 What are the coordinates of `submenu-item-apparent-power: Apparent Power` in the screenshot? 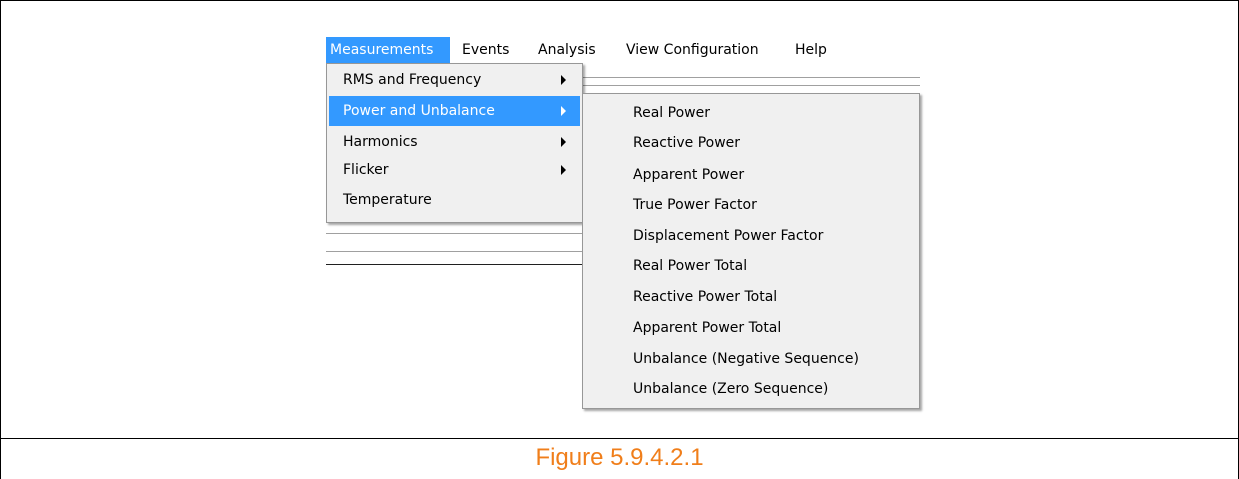 It's located at (751, 175).